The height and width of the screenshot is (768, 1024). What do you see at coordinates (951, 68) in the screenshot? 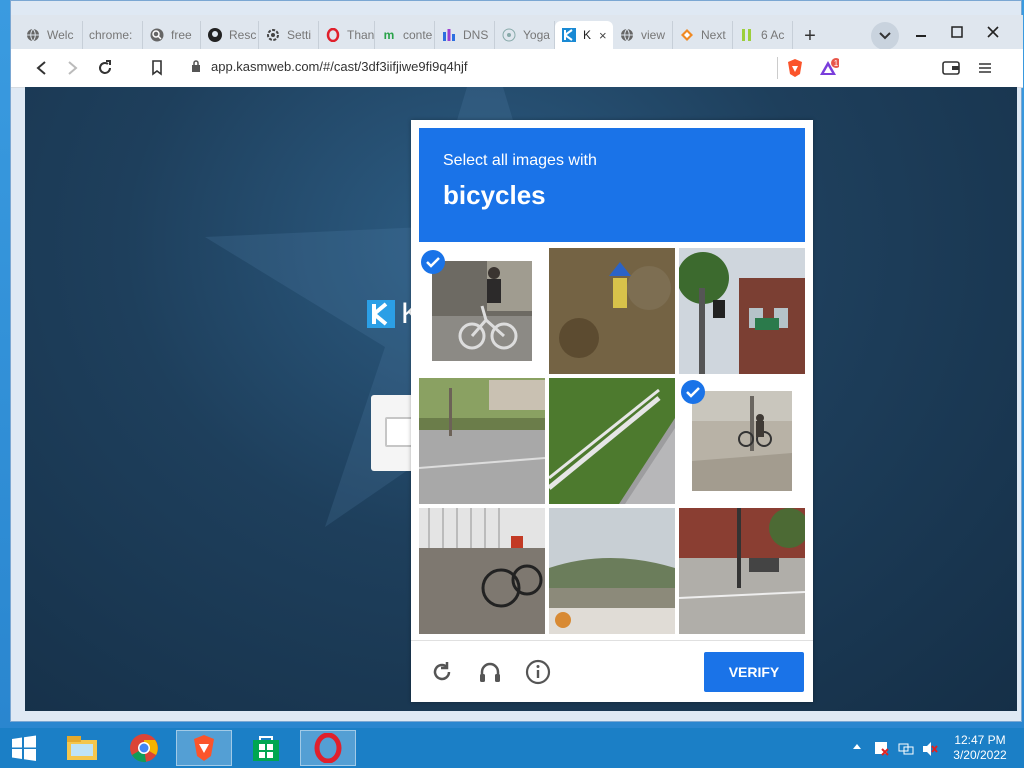
I see `wallet-icon` at bounding box center [951, 68].